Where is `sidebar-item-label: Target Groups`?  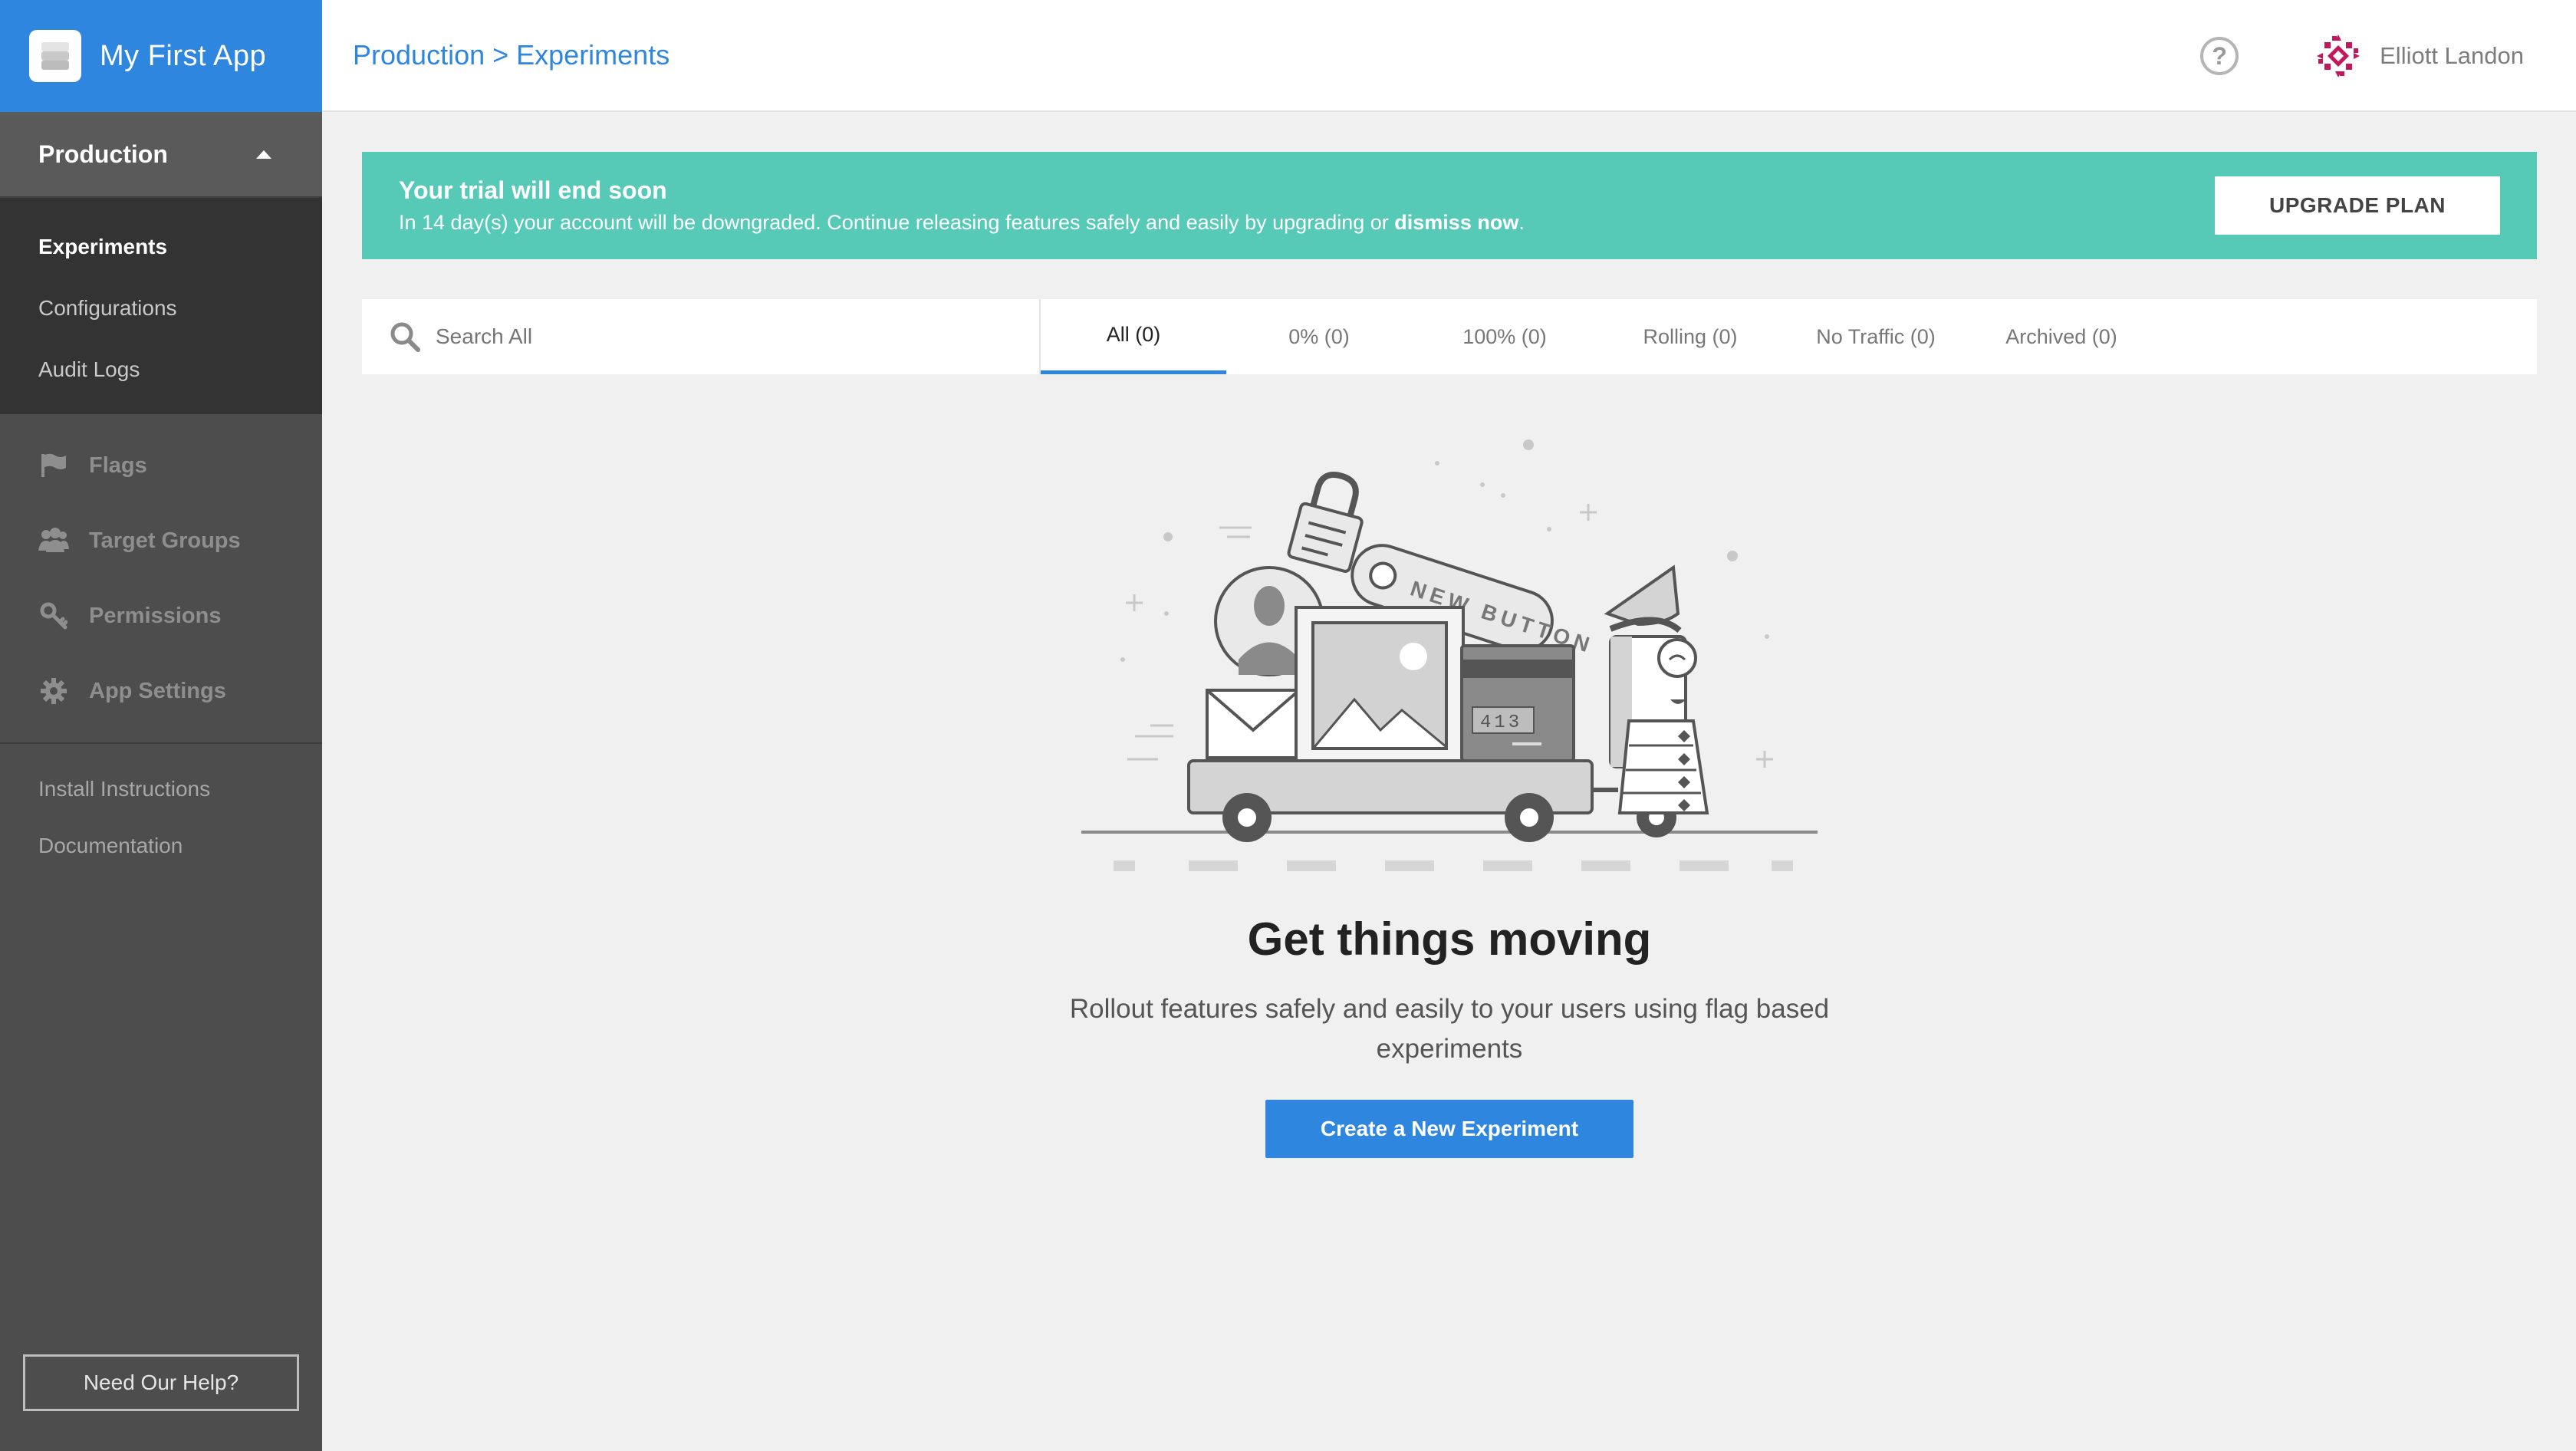 sidebar-item-label: Target Groups is located at coordinates (165, 540).